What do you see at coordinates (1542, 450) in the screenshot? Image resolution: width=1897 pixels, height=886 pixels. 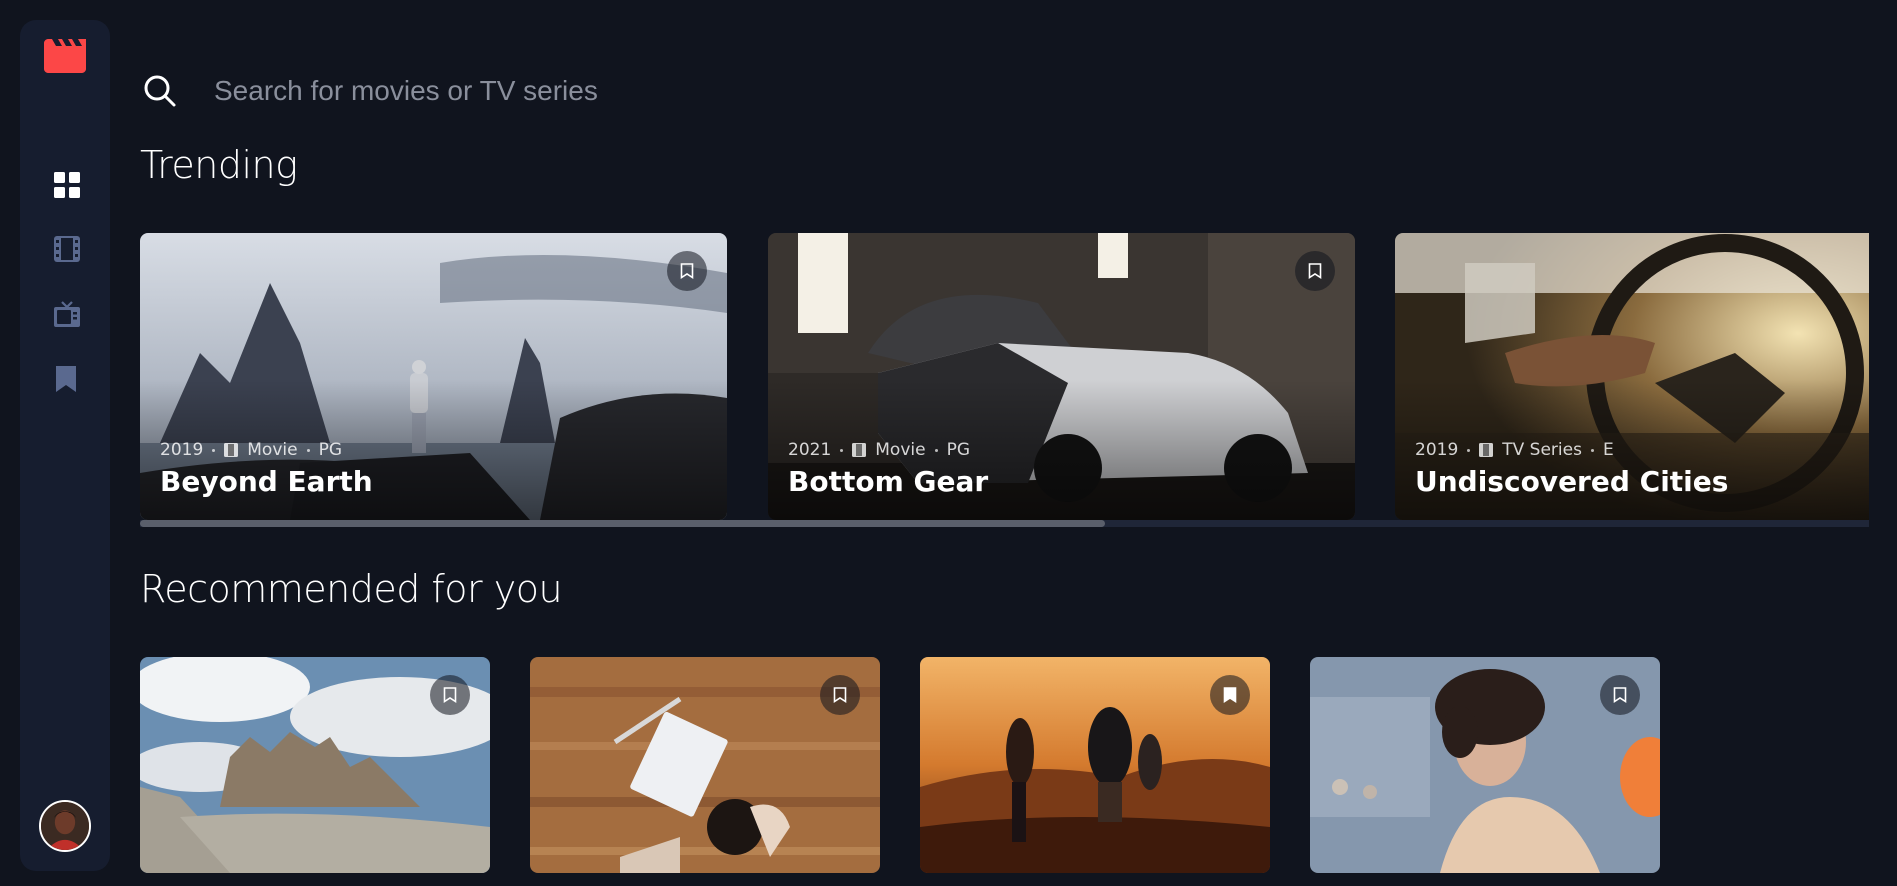 I see `card-category: TV Series` at bounding box center [1542, 450].